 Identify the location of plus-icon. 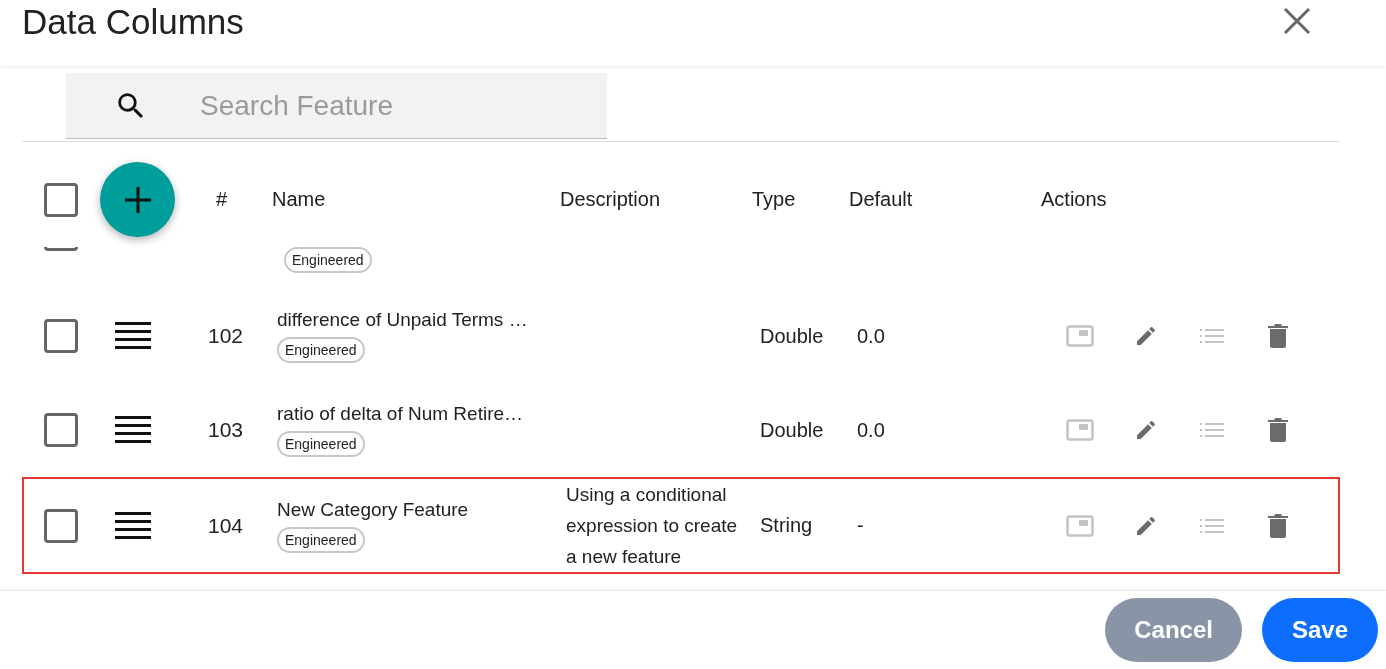
(137, 199).